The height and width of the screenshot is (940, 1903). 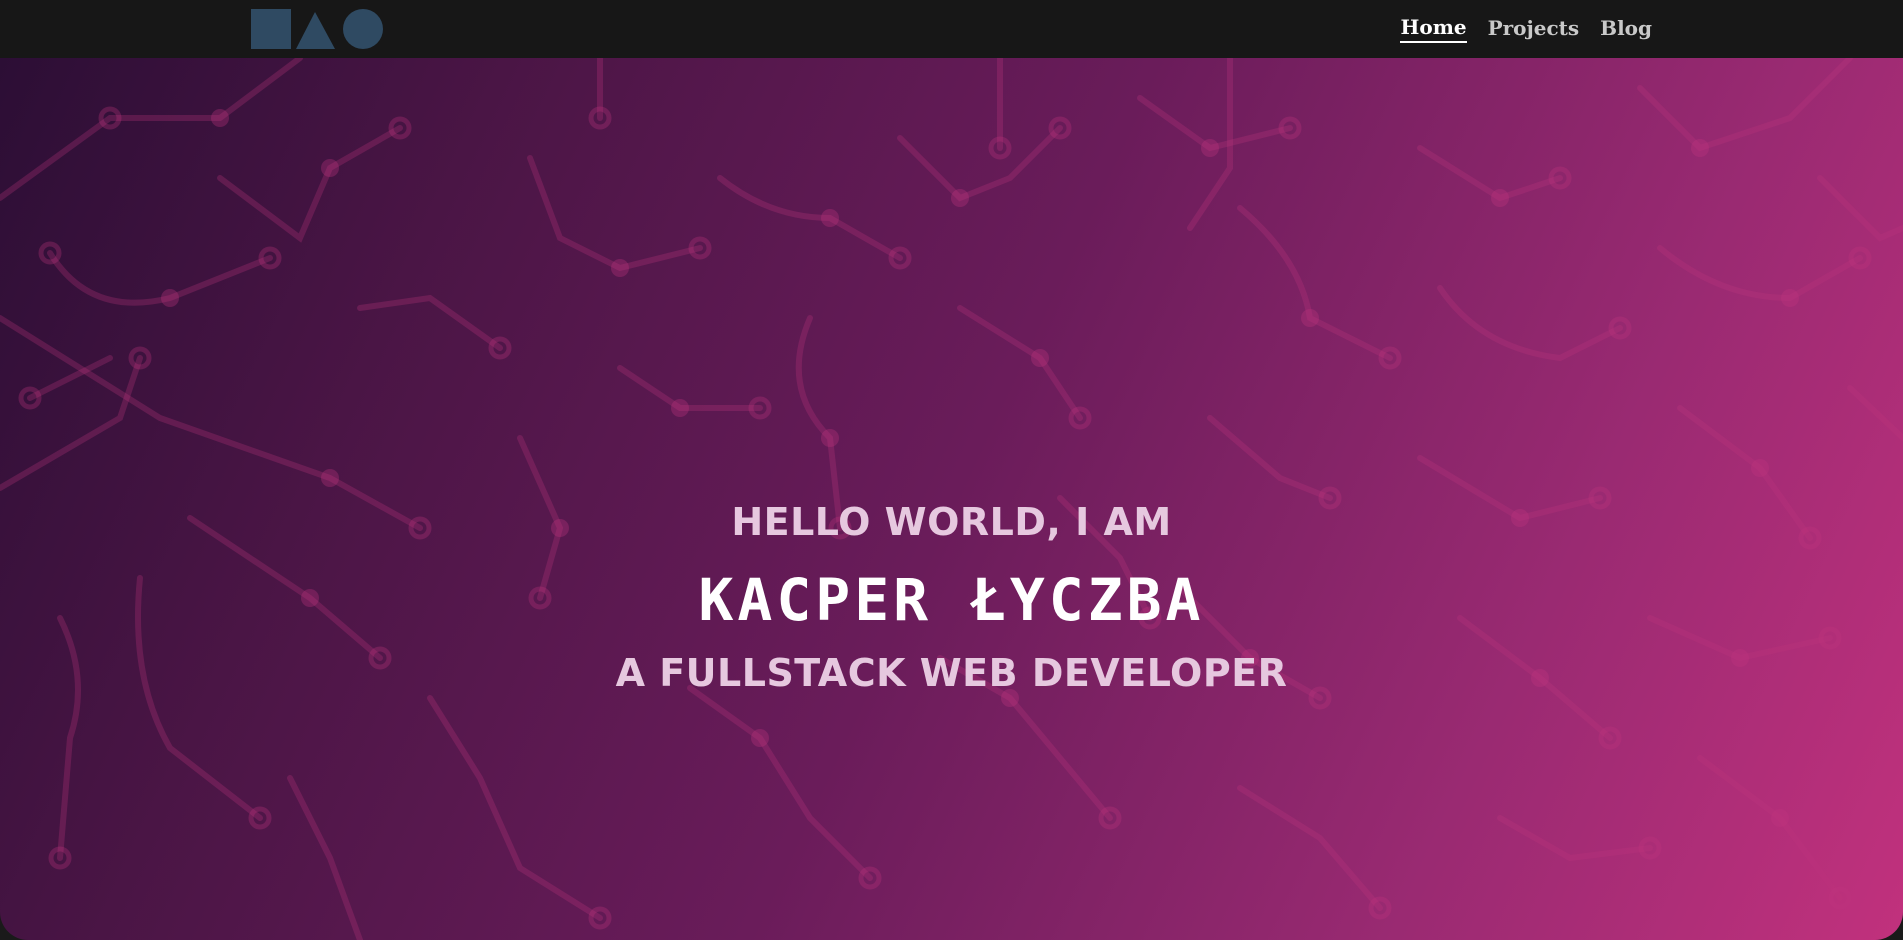 I want to click on hero-greeting: HELLO WORLD, I AM, so click(x=951, y=522).